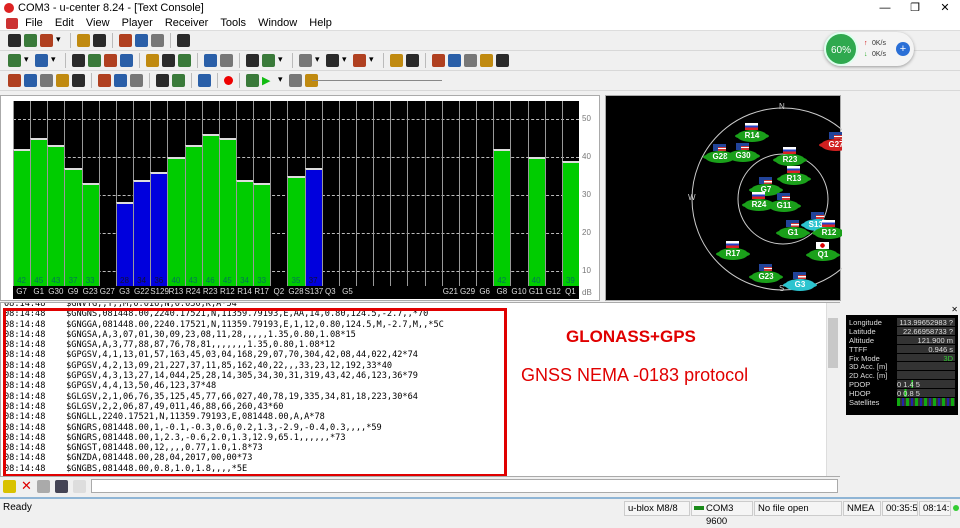  I want to click on close-button: ✕, so click(945, 8).